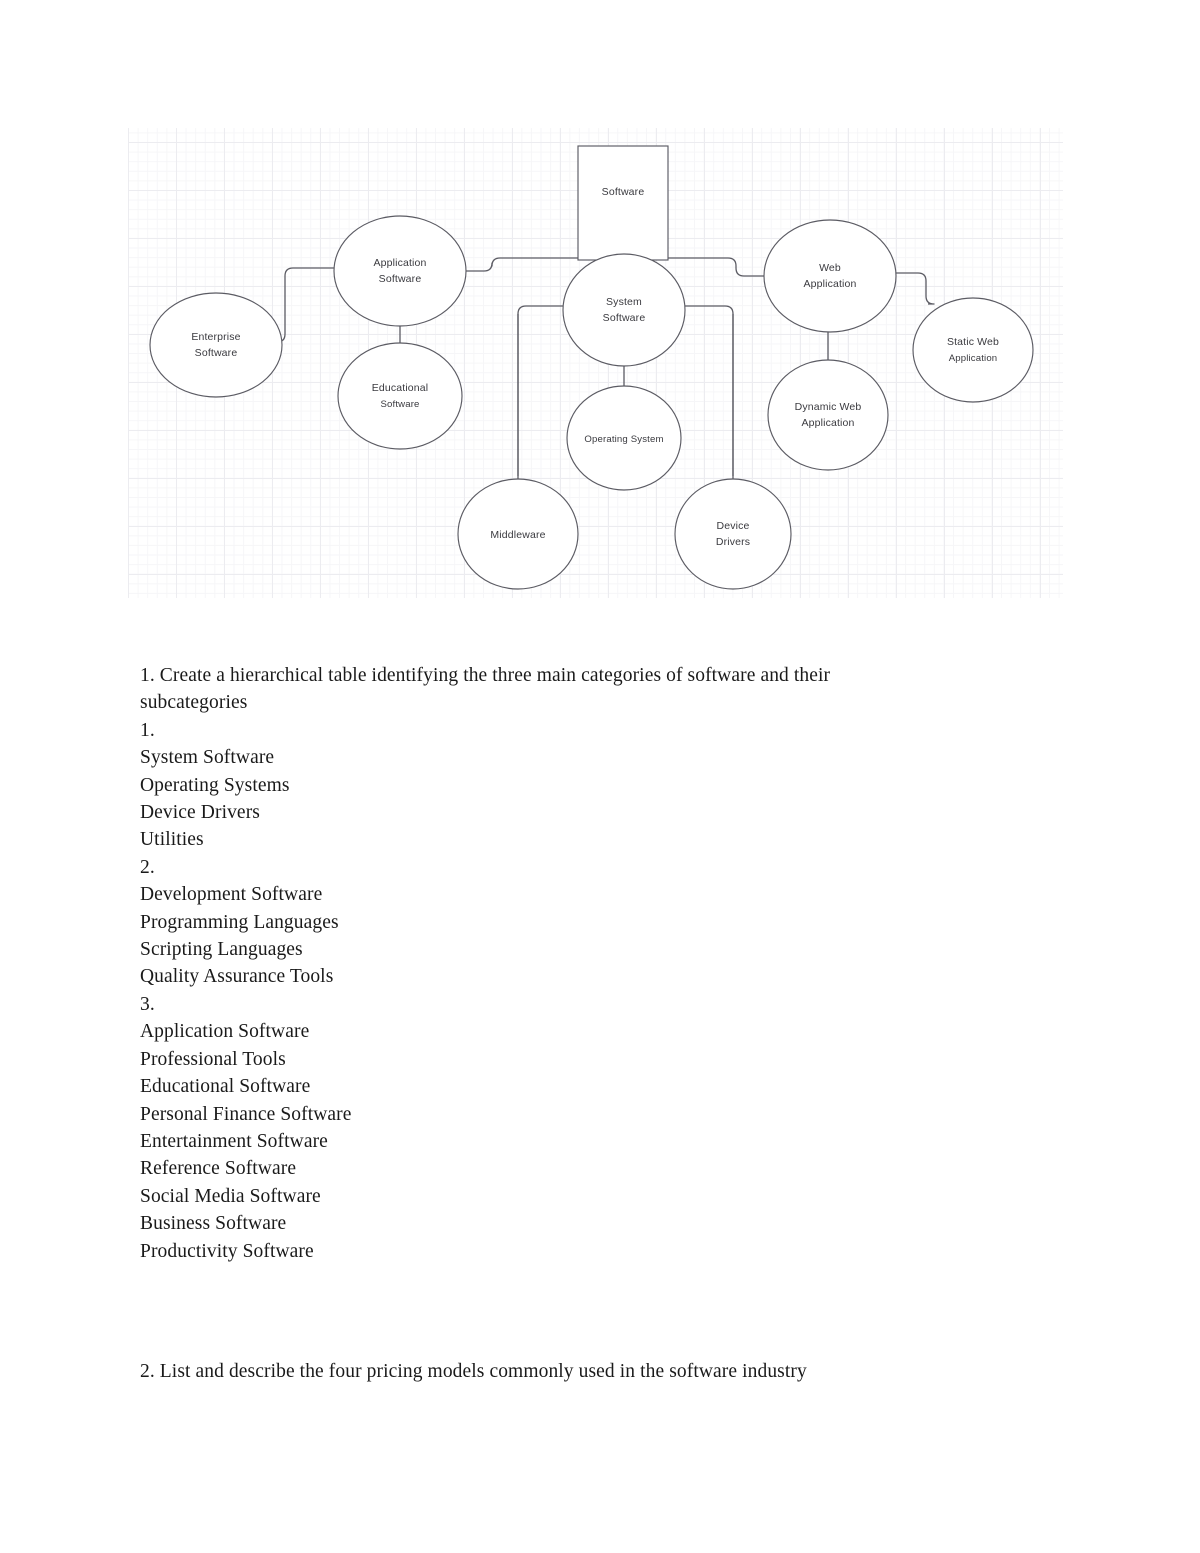 This screenshot has width=1200, height=1553. What do you see at coordinates (230, 1196) in the screenshot?
I see `doc-line: Social Media Software` at bounding box center [230, 1196].